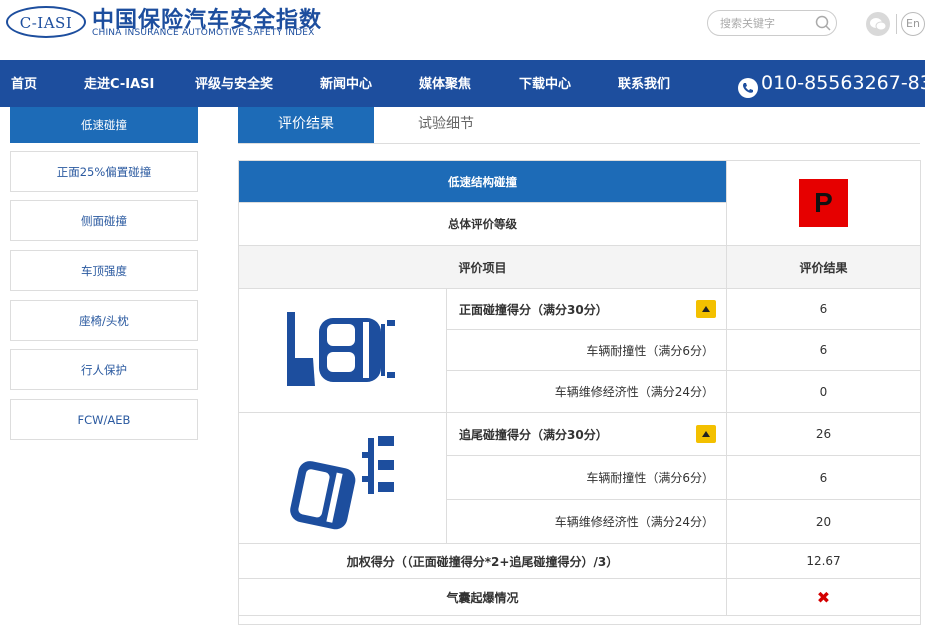  What do you see at coordinates (306, 125) in the screenshot?
I see `tab-results: 评价结果` at bounding box center [306, 125].